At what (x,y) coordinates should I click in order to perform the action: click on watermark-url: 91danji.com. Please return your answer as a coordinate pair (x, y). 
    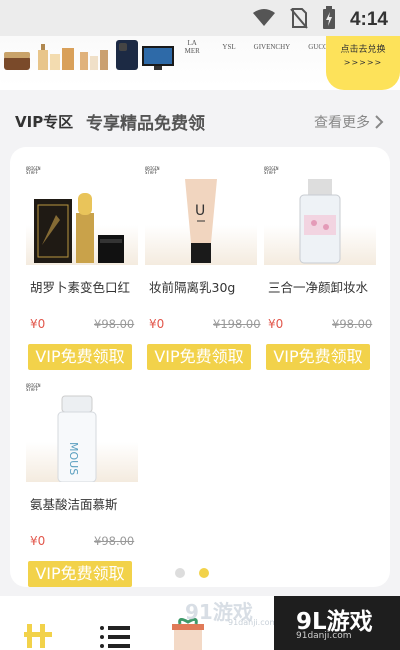
    Looking at the image, I should click on (324, 636).